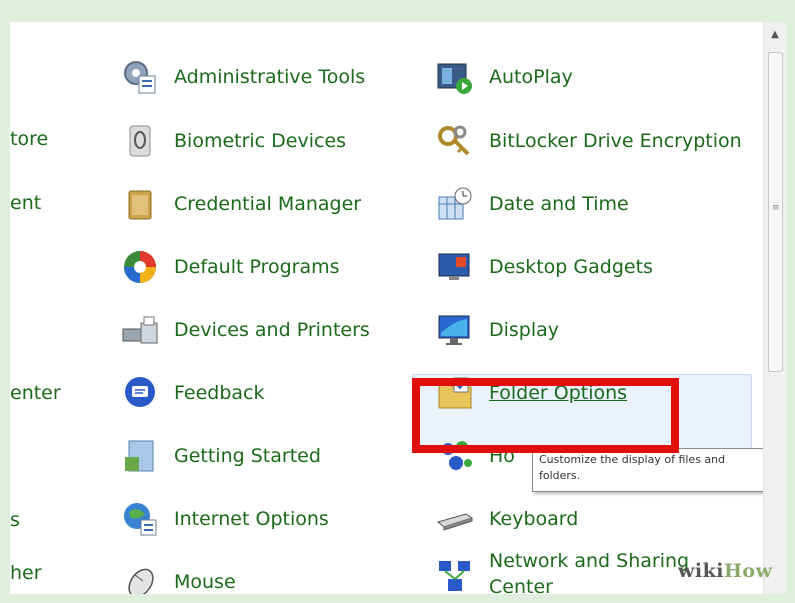 This screenshot has width=795, height=603. I want to click on item-label: Keyboard, so click(534, 519).